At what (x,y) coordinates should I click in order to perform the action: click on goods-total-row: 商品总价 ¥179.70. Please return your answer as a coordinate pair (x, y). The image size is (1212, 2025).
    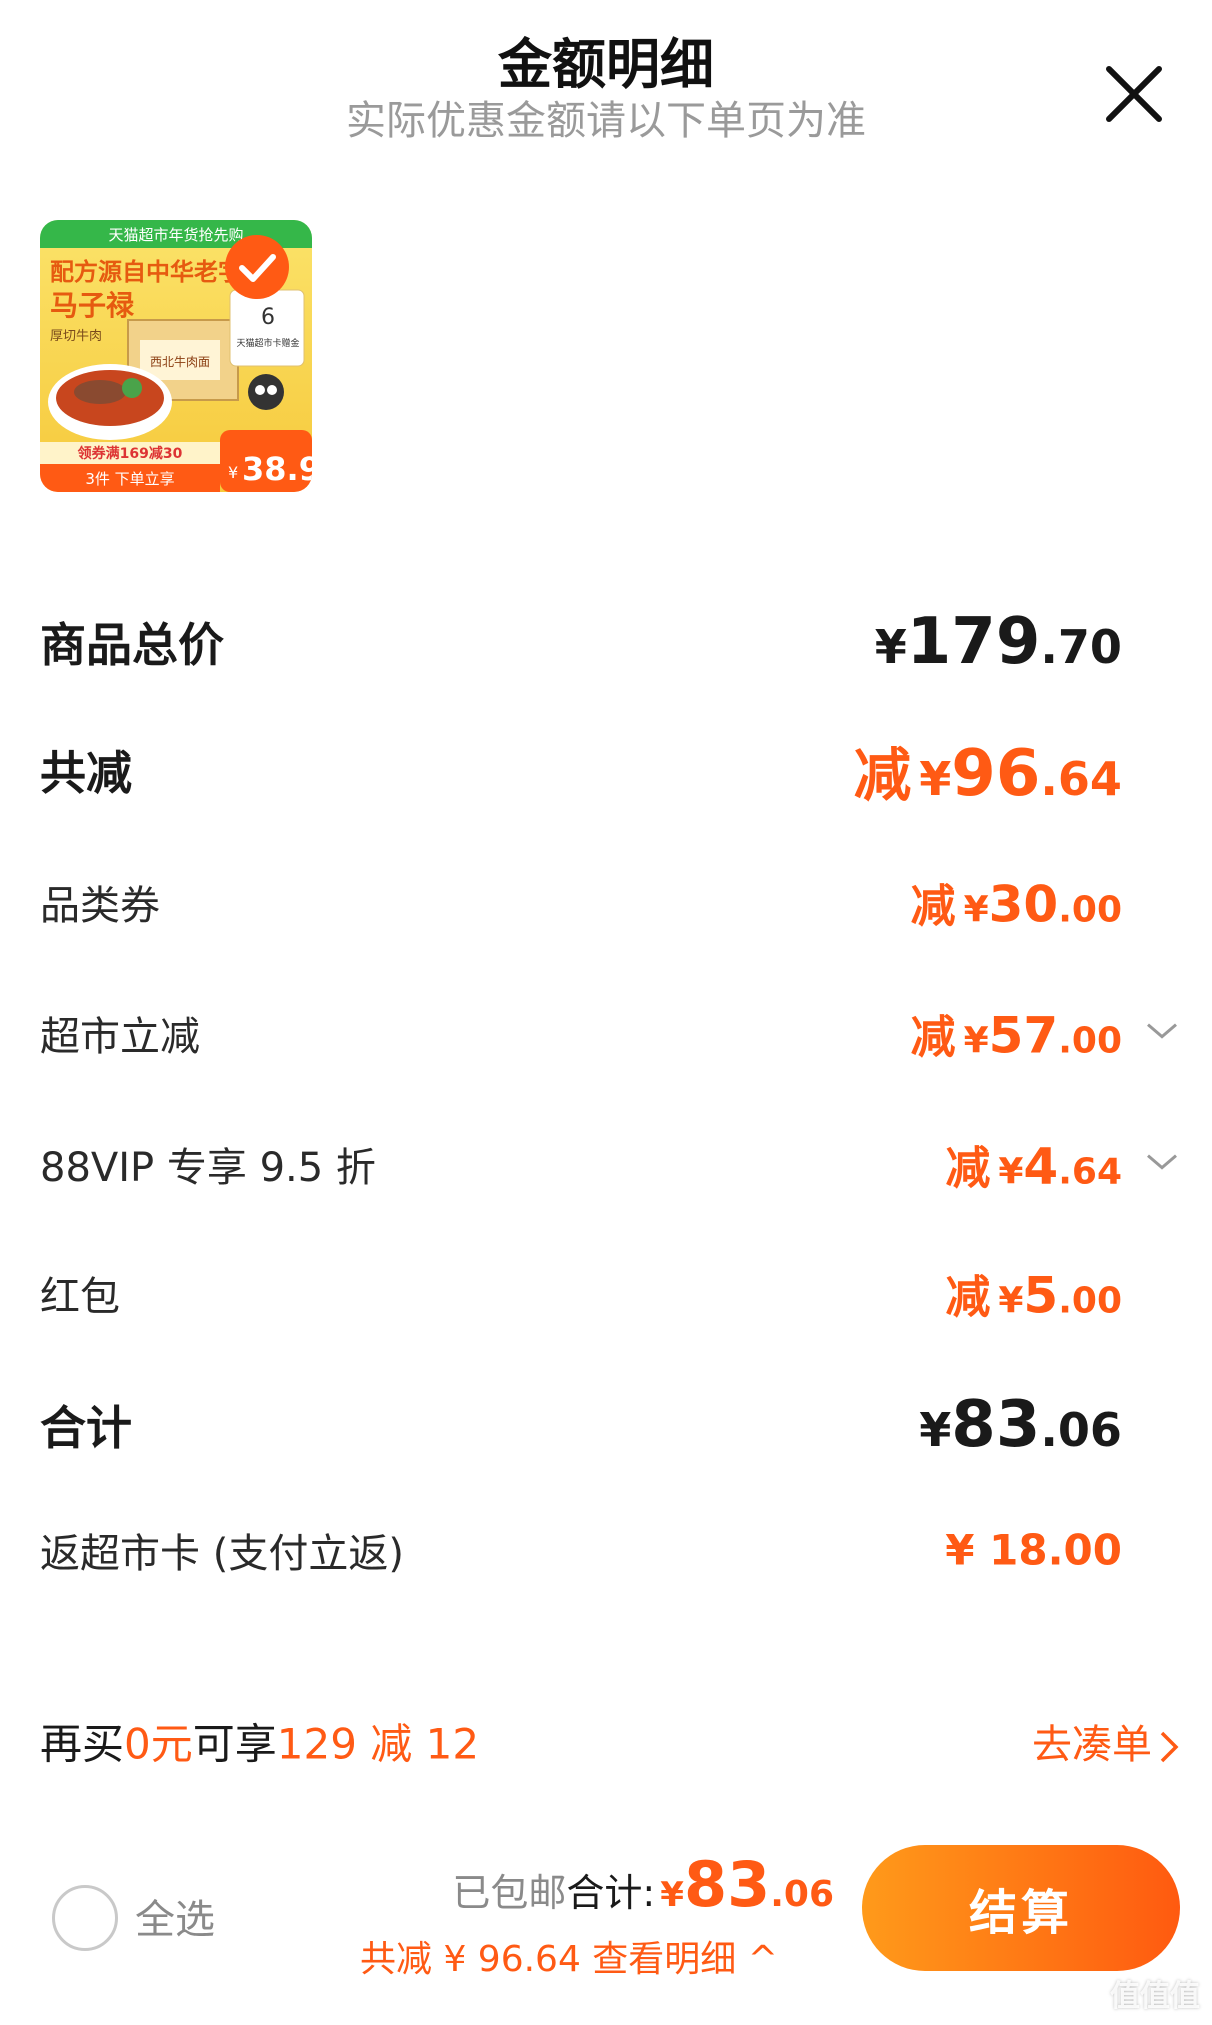
    Looking at the image, I should click on (610, 642).